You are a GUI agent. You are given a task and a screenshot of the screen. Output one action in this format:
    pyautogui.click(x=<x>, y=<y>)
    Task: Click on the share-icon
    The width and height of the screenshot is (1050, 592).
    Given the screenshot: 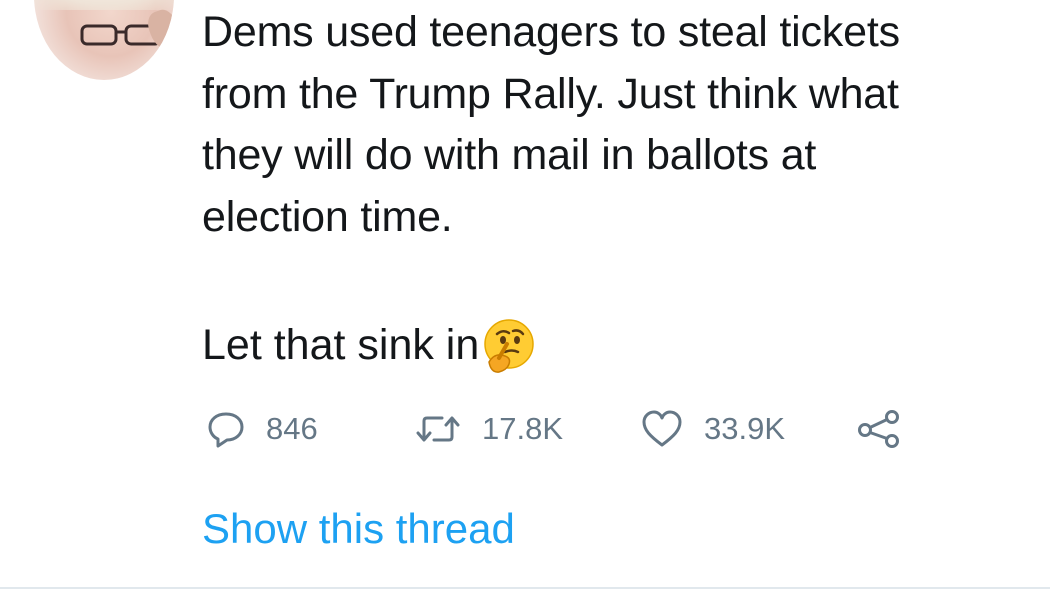 What is the action you would take?
    pyautogui.click(x=878, y=429)
    